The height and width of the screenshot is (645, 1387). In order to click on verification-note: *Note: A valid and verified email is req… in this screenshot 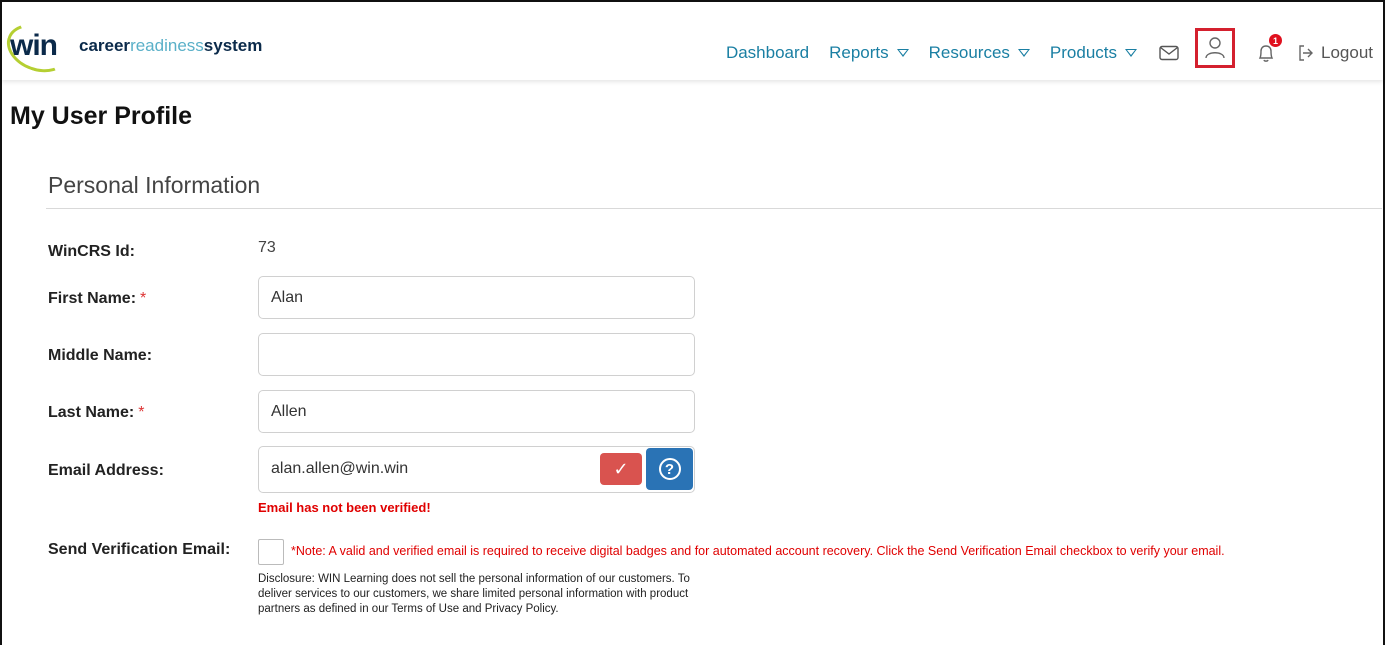, I will do `click(758, 551)`.